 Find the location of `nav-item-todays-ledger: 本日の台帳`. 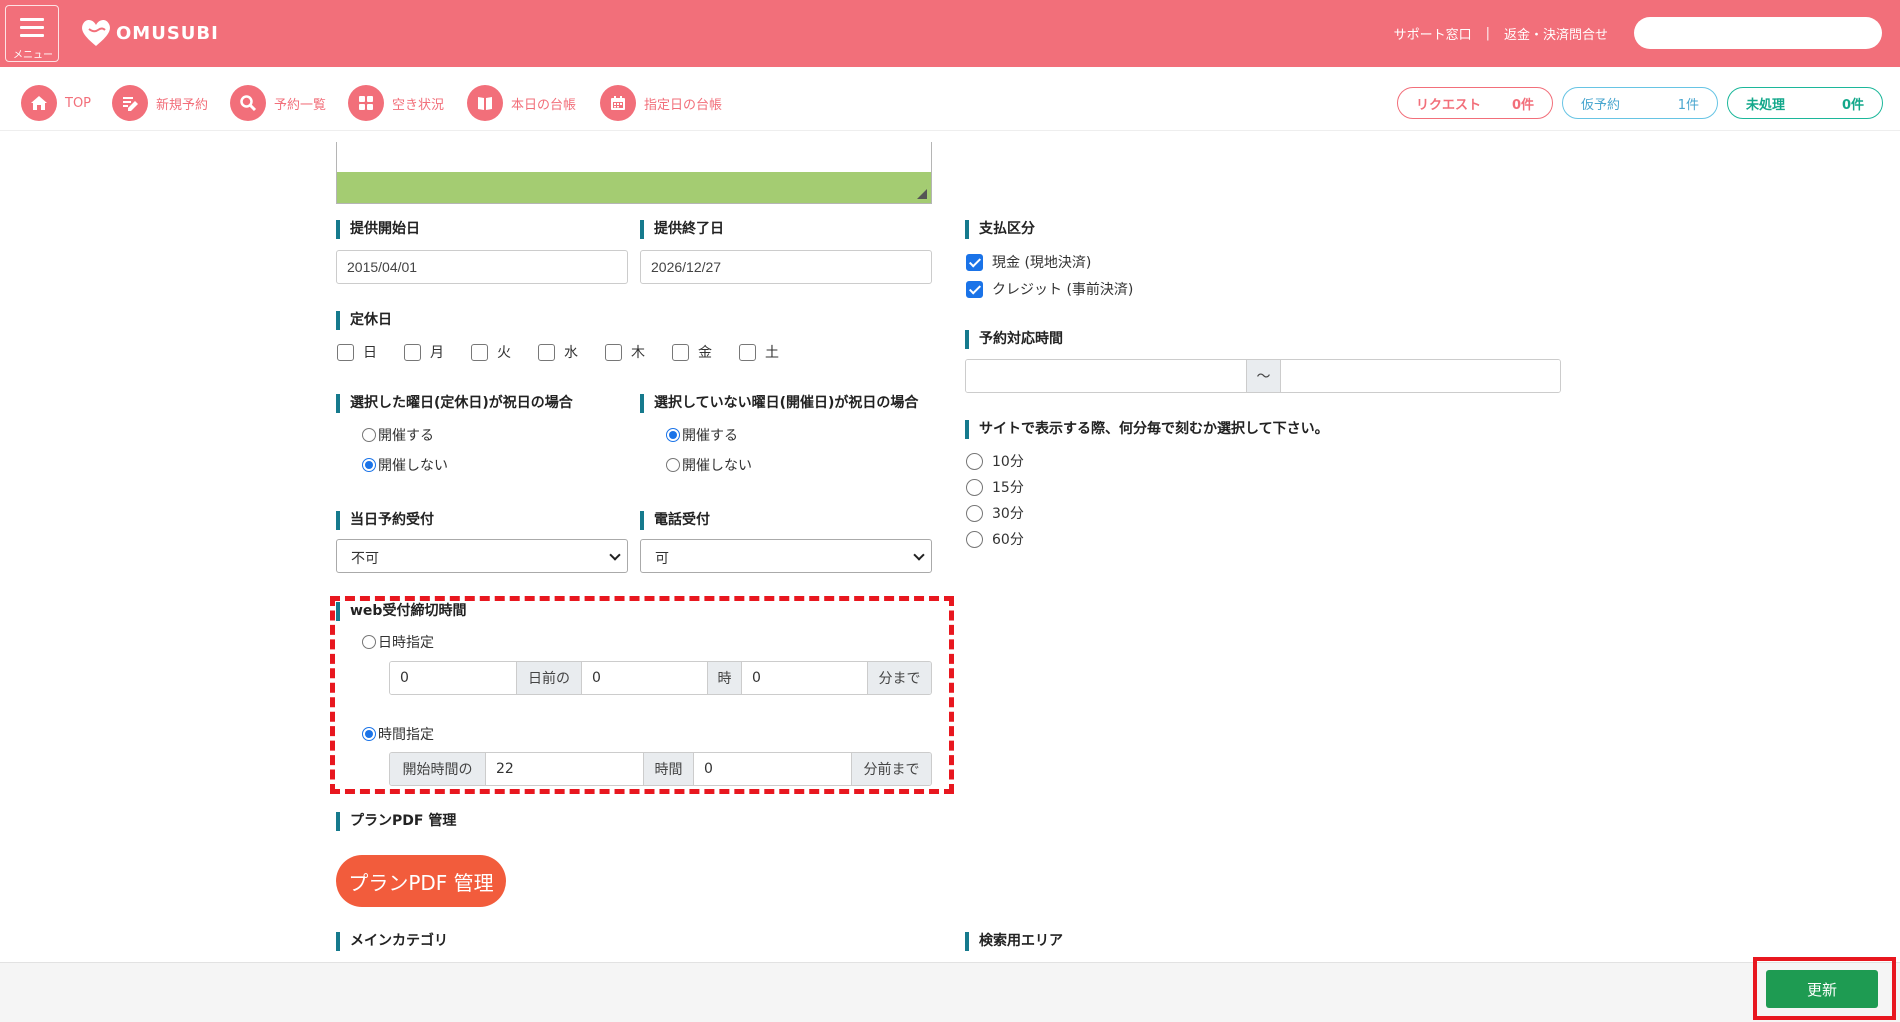

nav-item-todays-ledger: 本日の台帳 is located at coordinates (521, 103).